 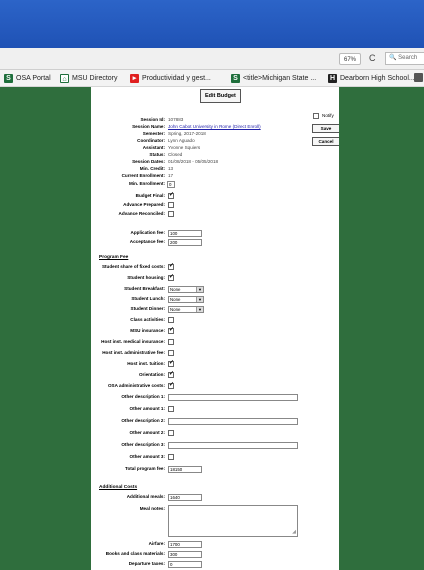 What do you see at coordinates (135, 553) in the screenshot?
I see `books-label: Books and class materials:` at bounding box center [135, 553].